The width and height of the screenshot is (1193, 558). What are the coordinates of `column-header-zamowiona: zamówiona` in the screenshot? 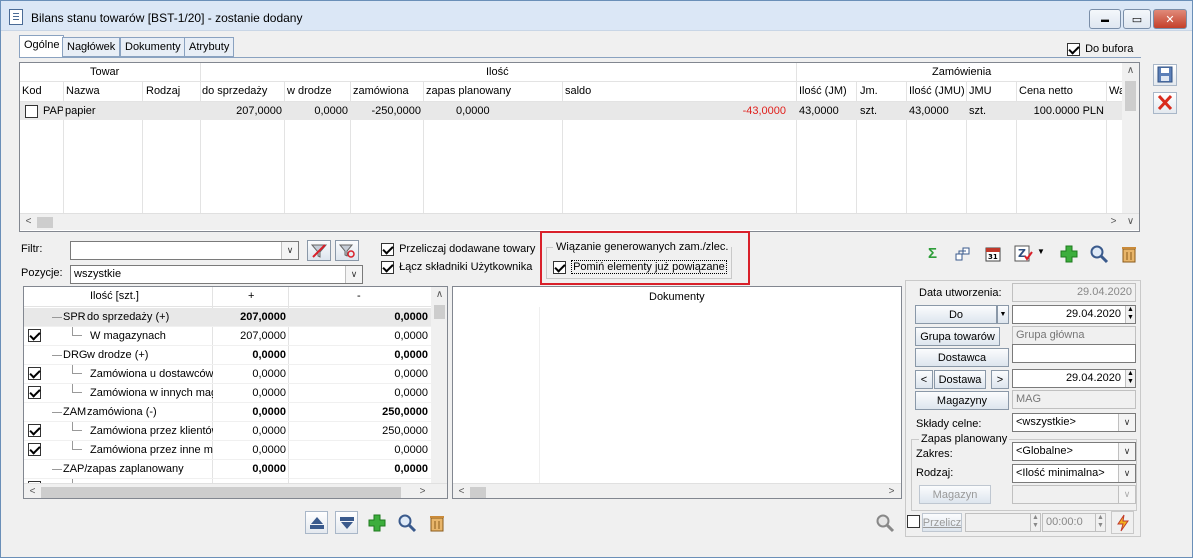 It's located at (381, 91).